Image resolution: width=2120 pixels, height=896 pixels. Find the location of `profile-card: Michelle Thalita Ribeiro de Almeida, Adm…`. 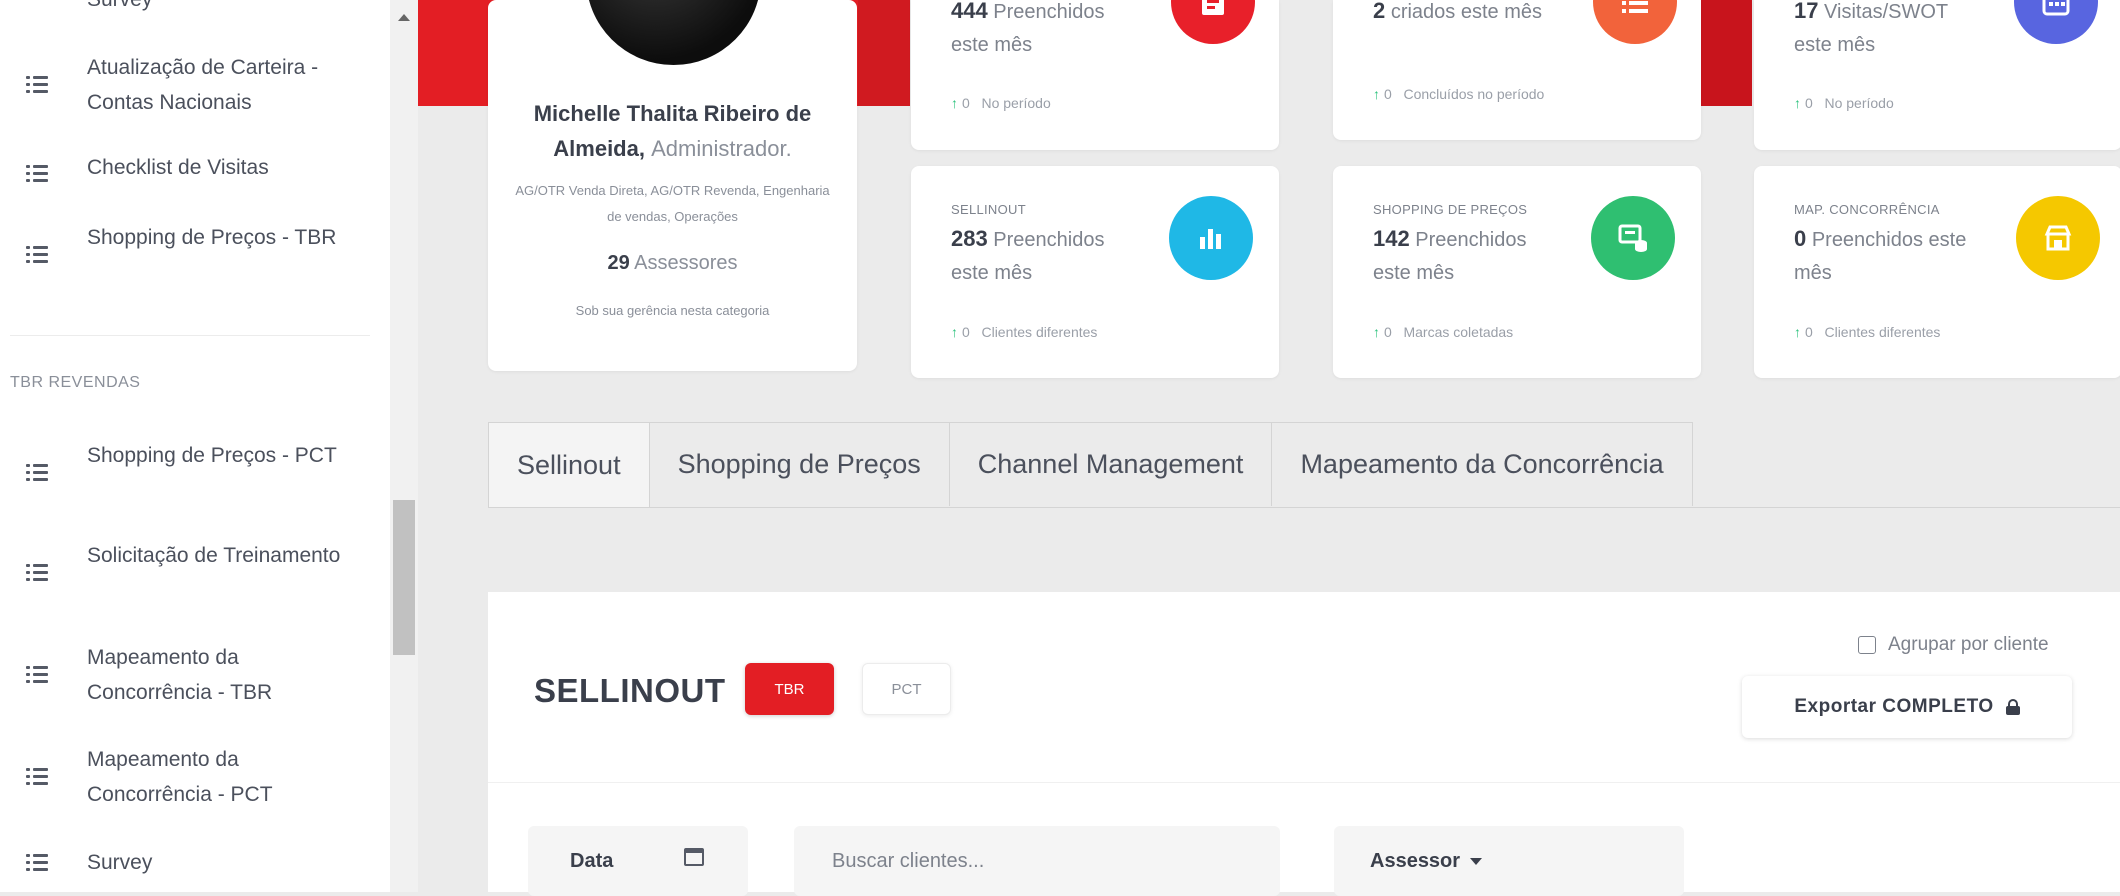

profile-card: Michelle Thalita Ribeiro de Almeida, Adm… is located at coordinates (672, 185).